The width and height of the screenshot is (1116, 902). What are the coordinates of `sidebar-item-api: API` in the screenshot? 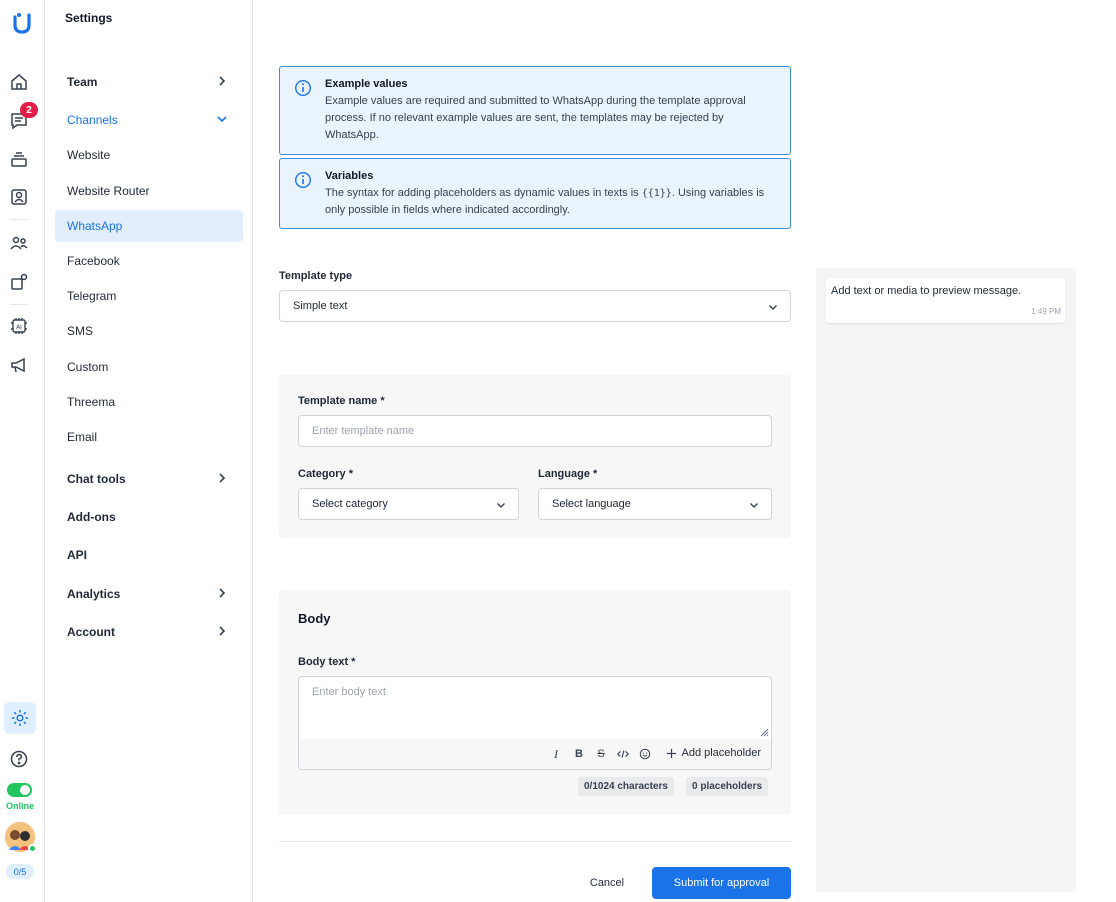 It's located at (149, 555).